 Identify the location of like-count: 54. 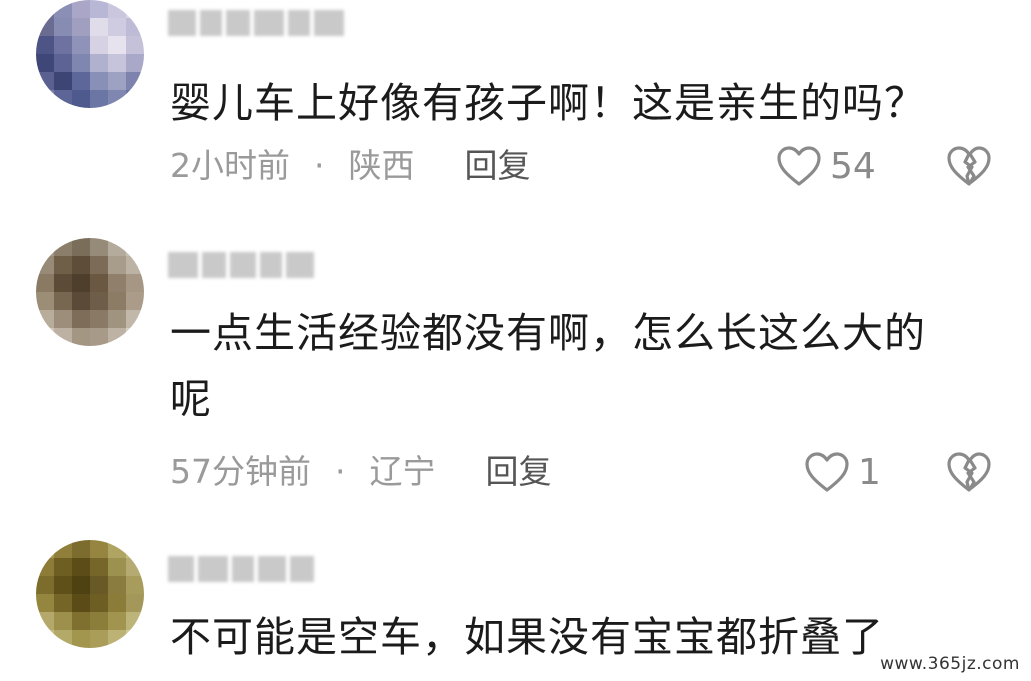
(853, 166).